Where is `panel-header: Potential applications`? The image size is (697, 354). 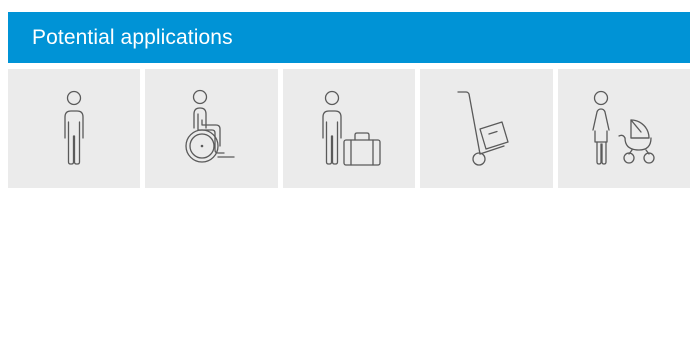
panel-header: Potential applications is located at coordinates (349, 37).